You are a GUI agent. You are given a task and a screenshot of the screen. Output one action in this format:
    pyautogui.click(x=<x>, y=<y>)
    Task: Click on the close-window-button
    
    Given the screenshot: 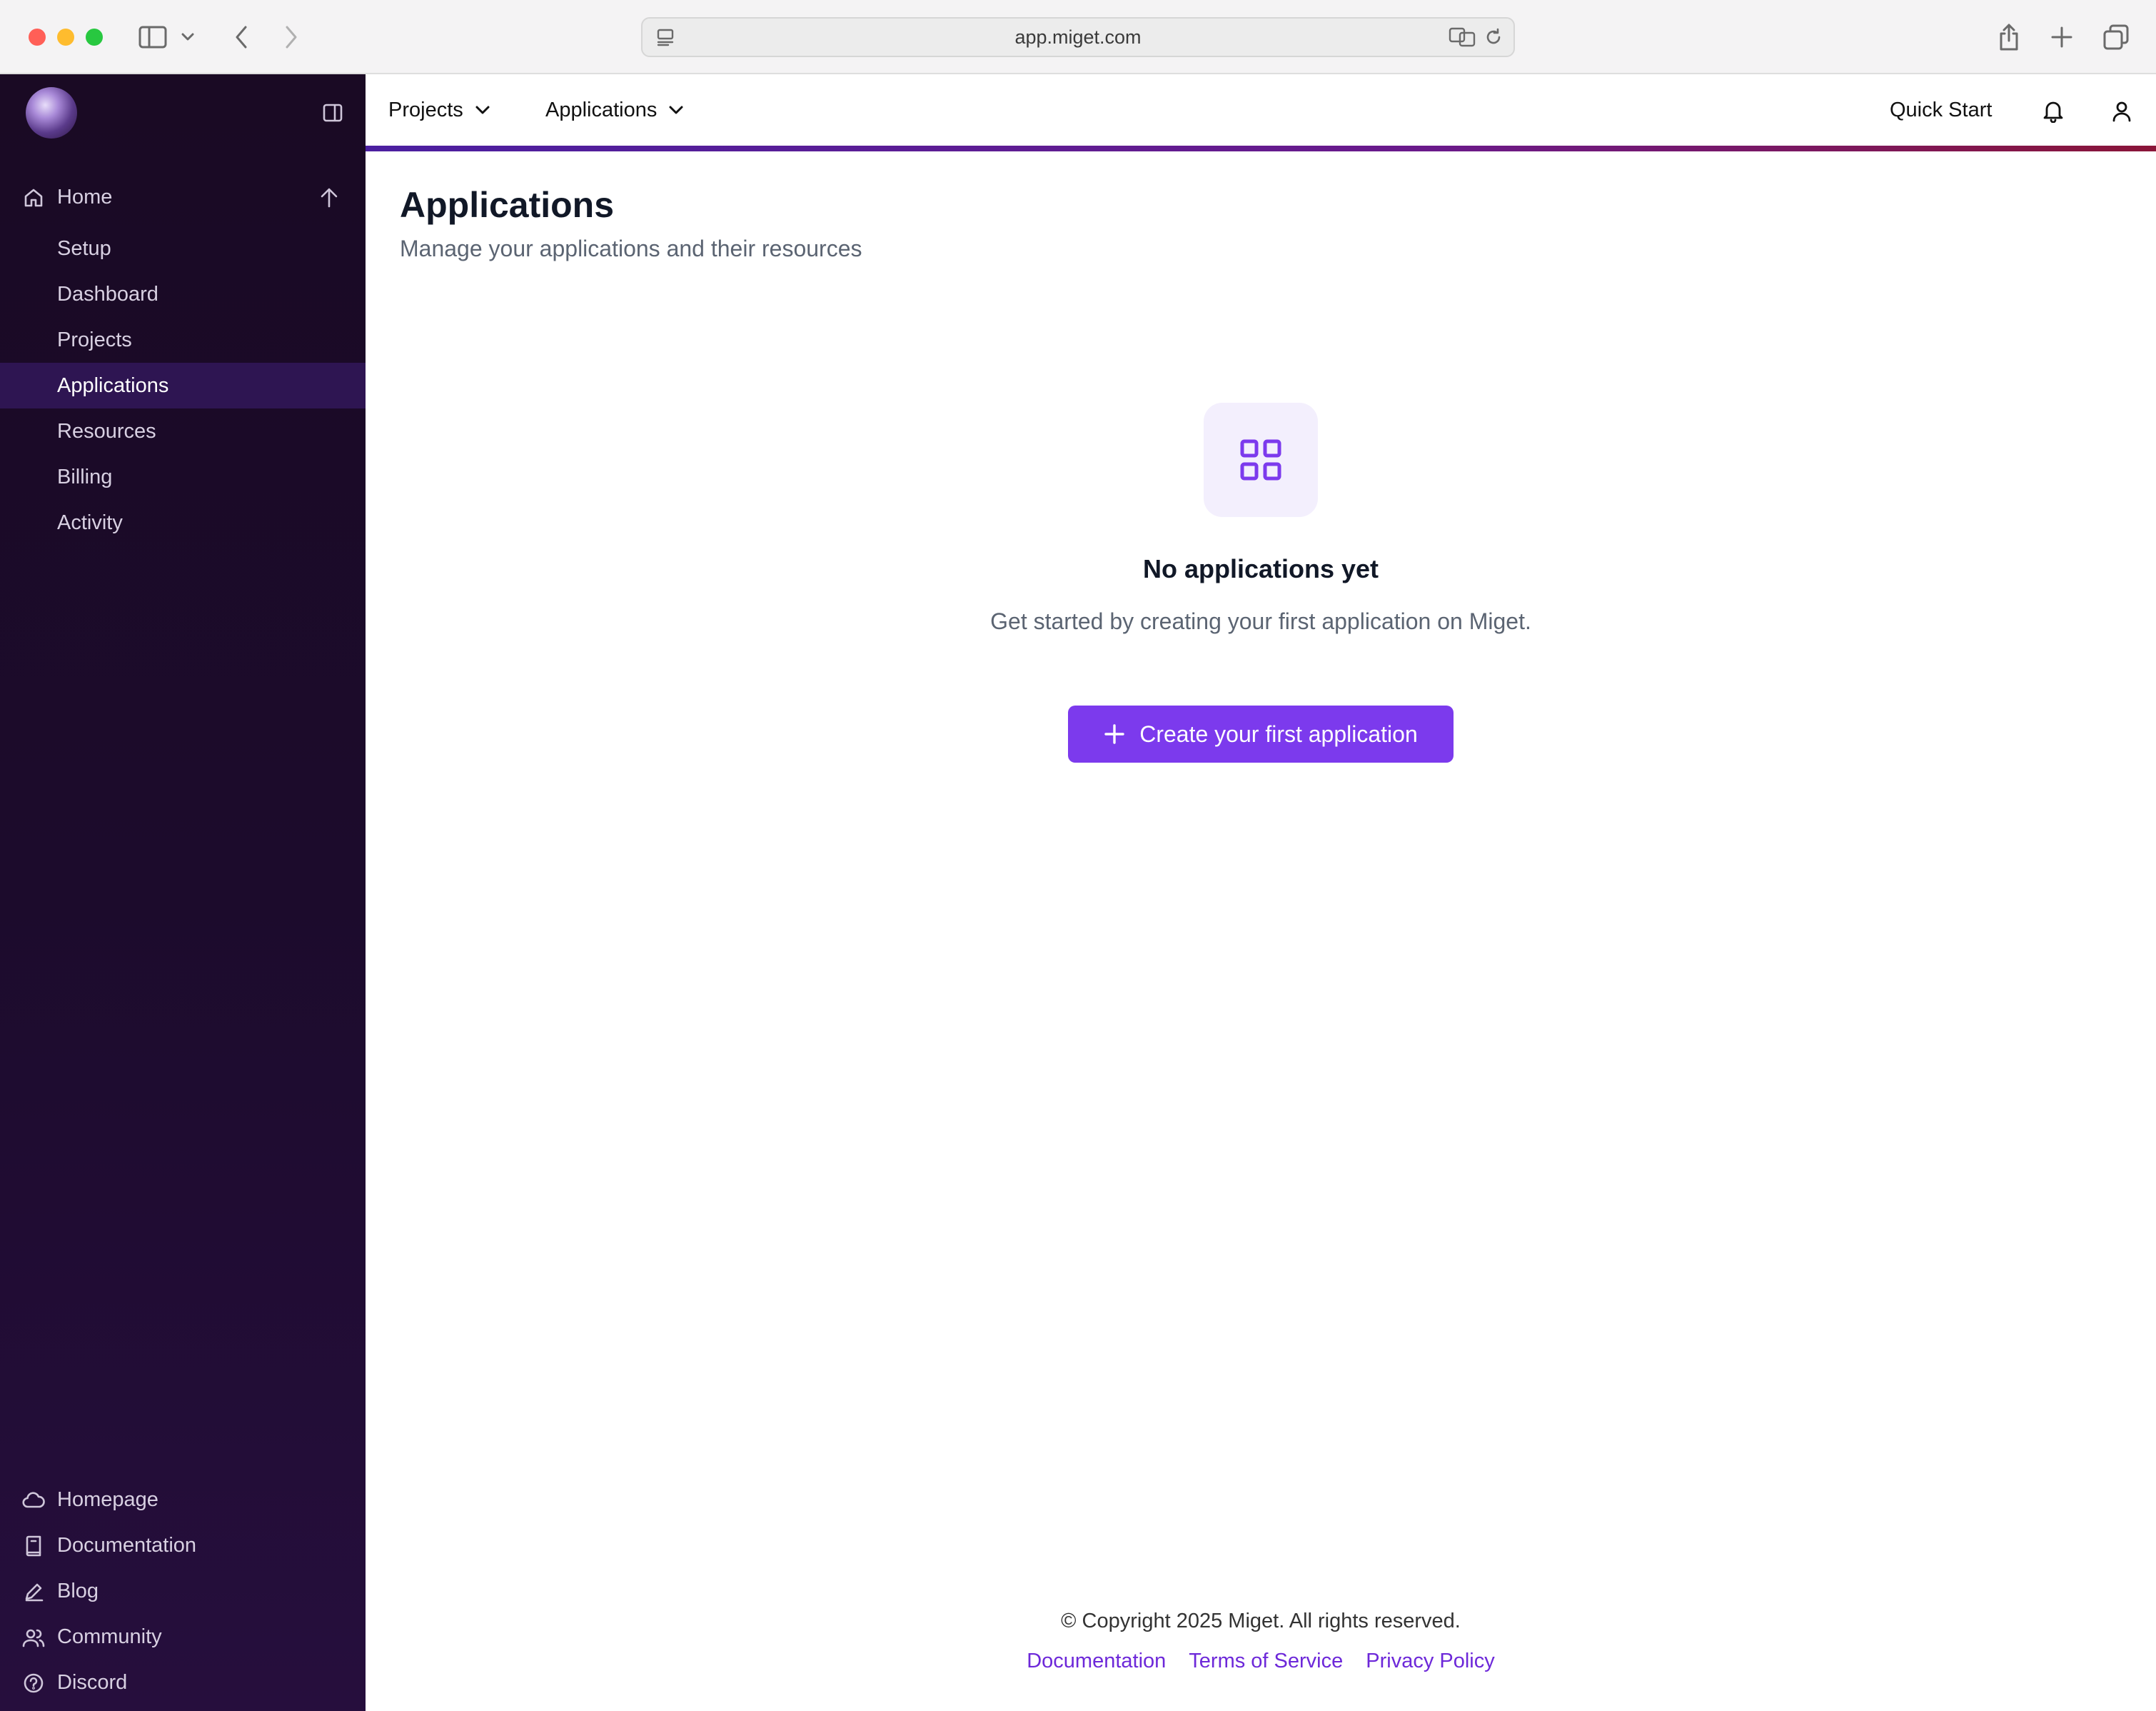 What is the action you would take?
    pyautogui.click(x=38, y=38)
    